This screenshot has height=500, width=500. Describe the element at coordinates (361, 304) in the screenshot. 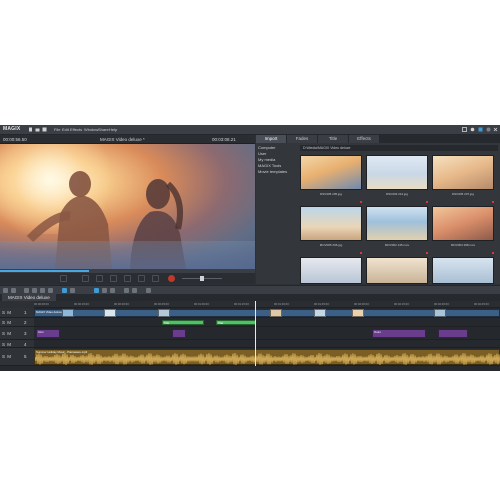

I see `ruler-tick: 00:02:00:00` at that location.